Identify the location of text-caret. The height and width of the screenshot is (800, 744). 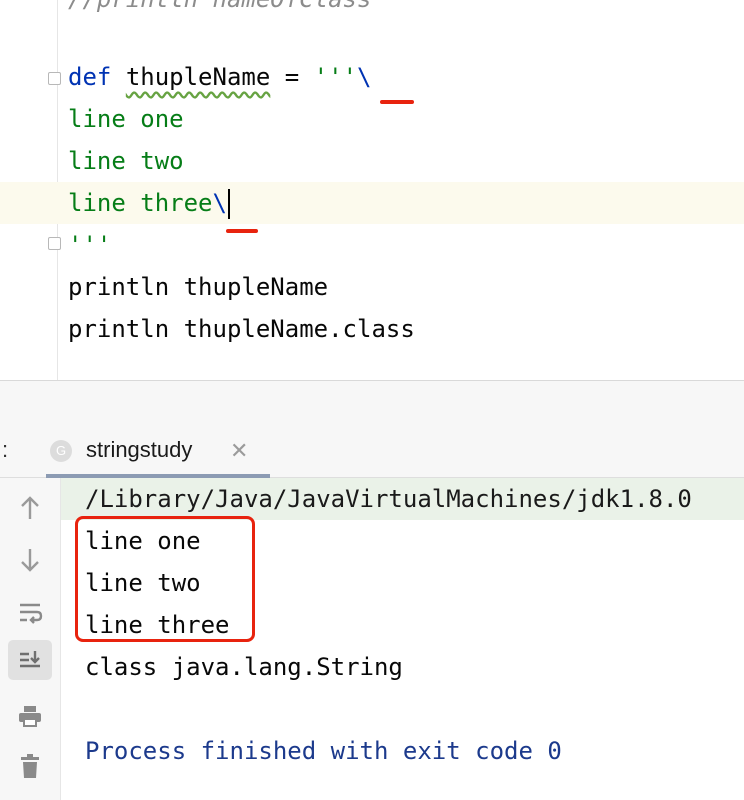
(228, 204).